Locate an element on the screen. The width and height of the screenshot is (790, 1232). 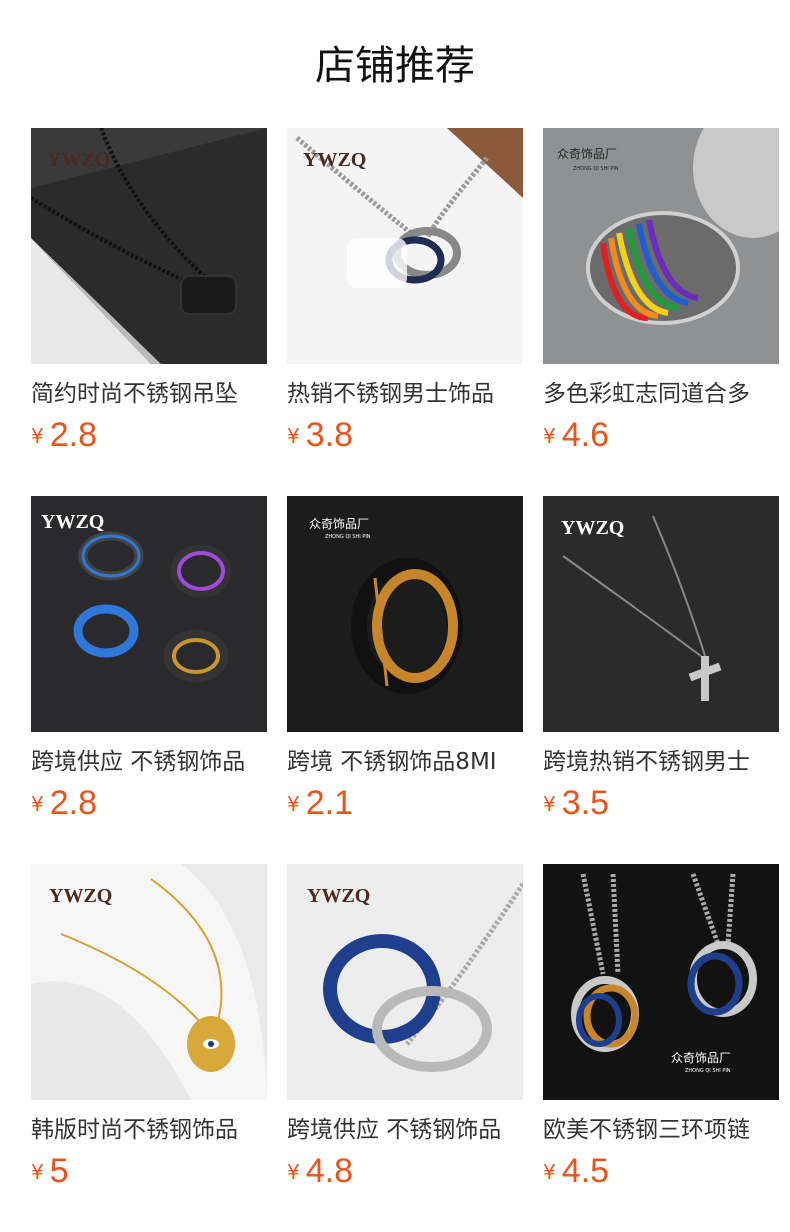
product-card: YWZQ 简约时尚不锈钢吊坠 ¥2.8 is located at coordinates (149, 298).